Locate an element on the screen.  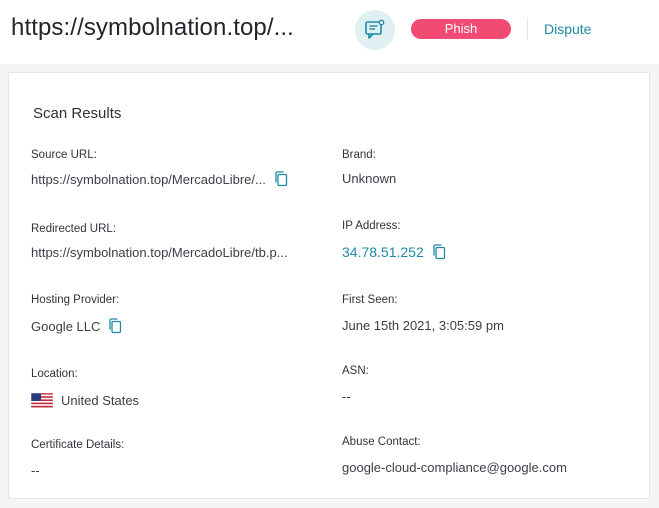
certificate-details-text: -- is located at coordinates (35, 470).